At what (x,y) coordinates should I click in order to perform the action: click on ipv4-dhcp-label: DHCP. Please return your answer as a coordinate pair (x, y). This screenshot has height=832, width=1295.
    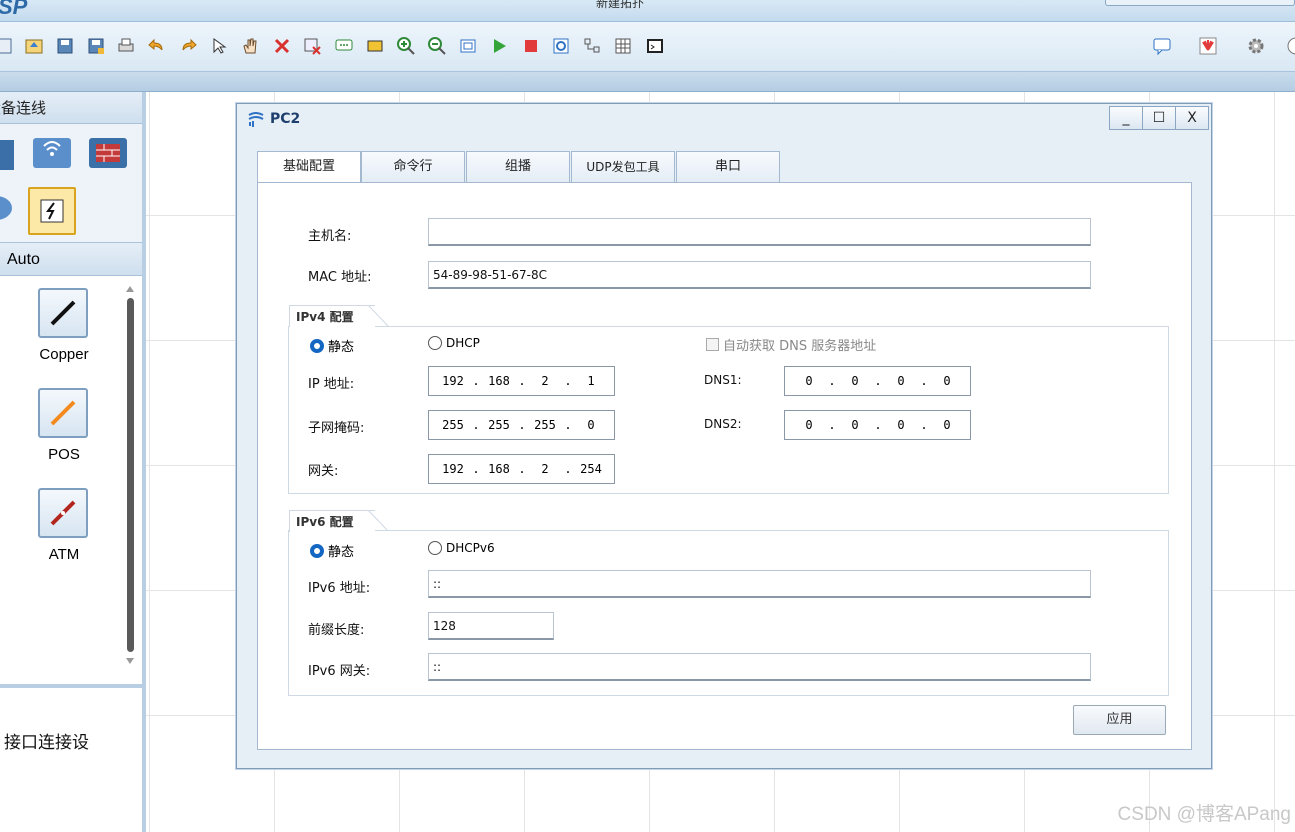
    Looking at the image, I should click on (463, 343).